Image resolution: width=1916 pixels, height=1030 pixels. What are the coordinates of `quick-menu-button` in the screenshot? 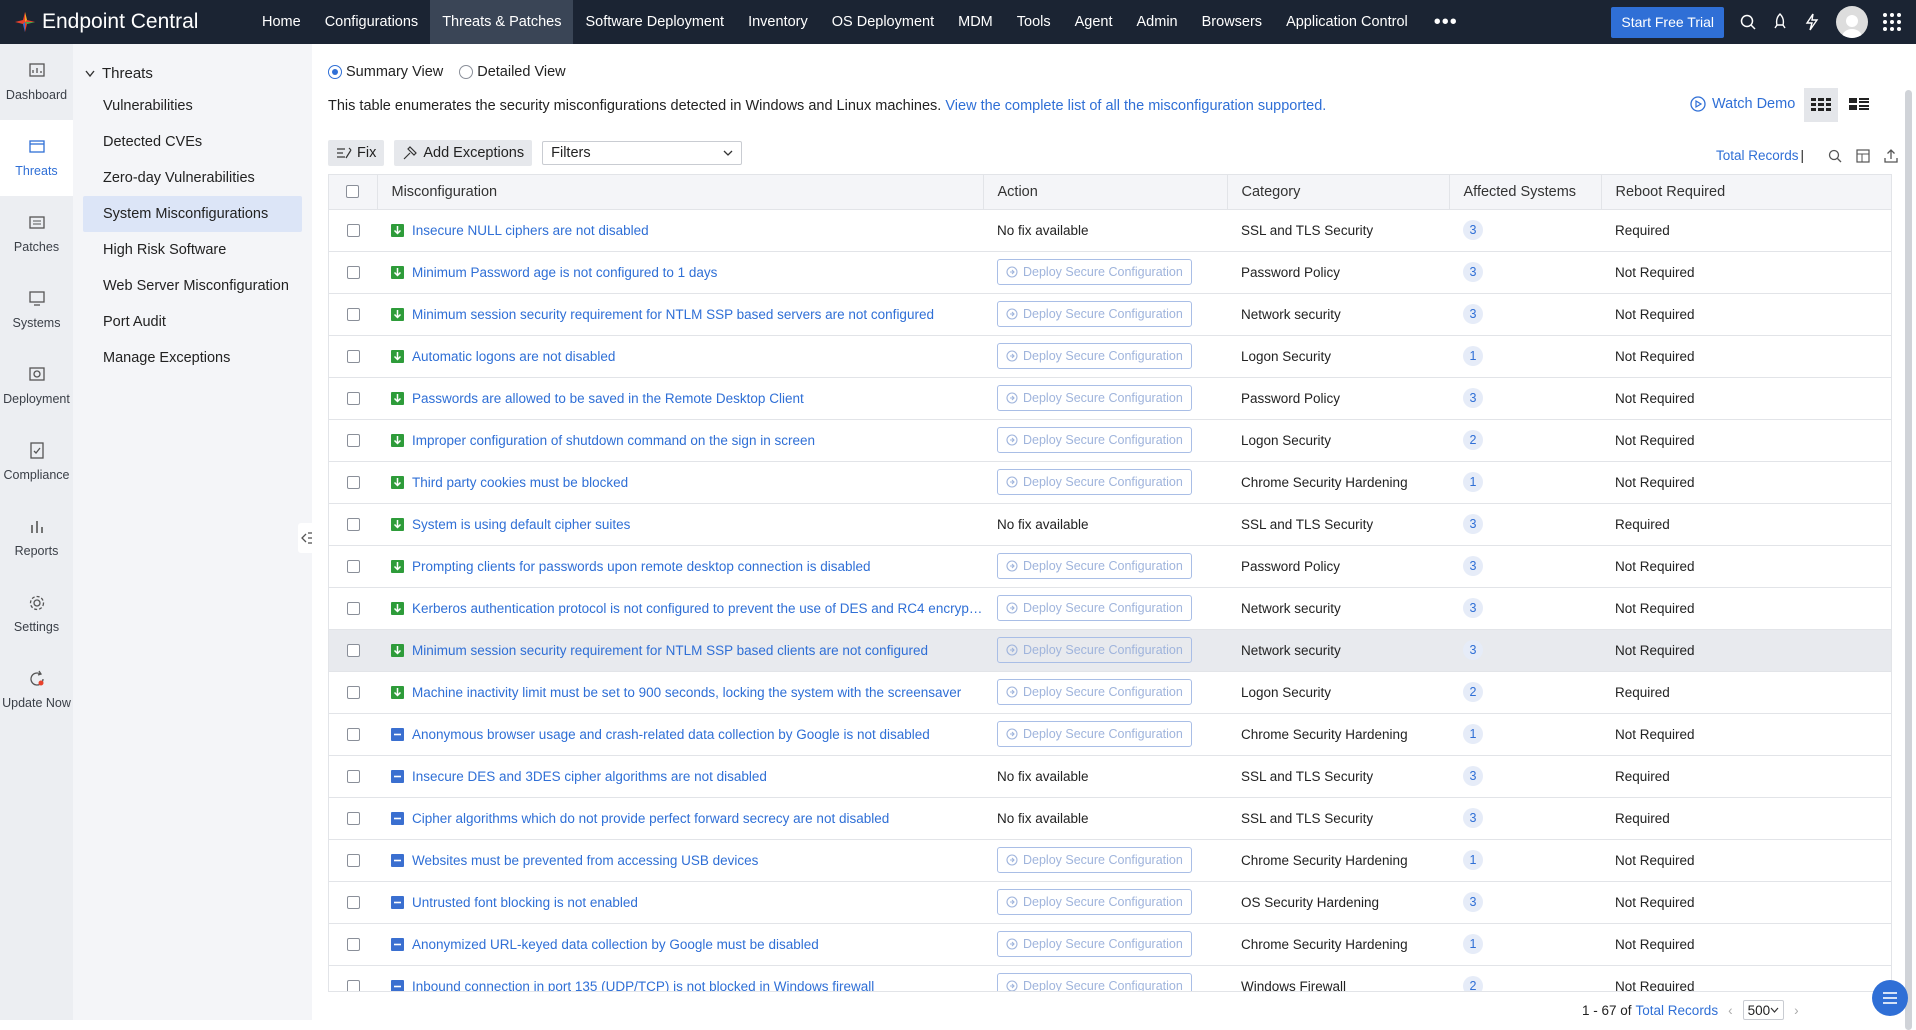 It's located at (1890, 998).